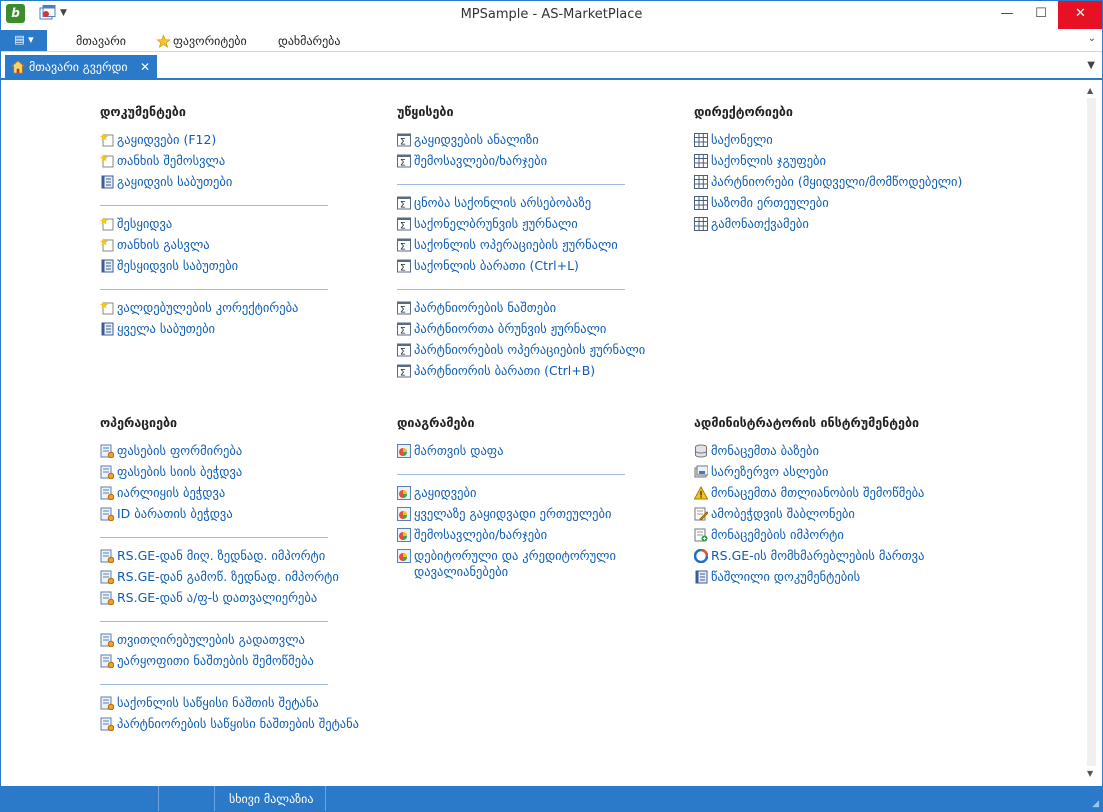  I want to click on scroll-down-icon: ▼, so click(1090, 773).